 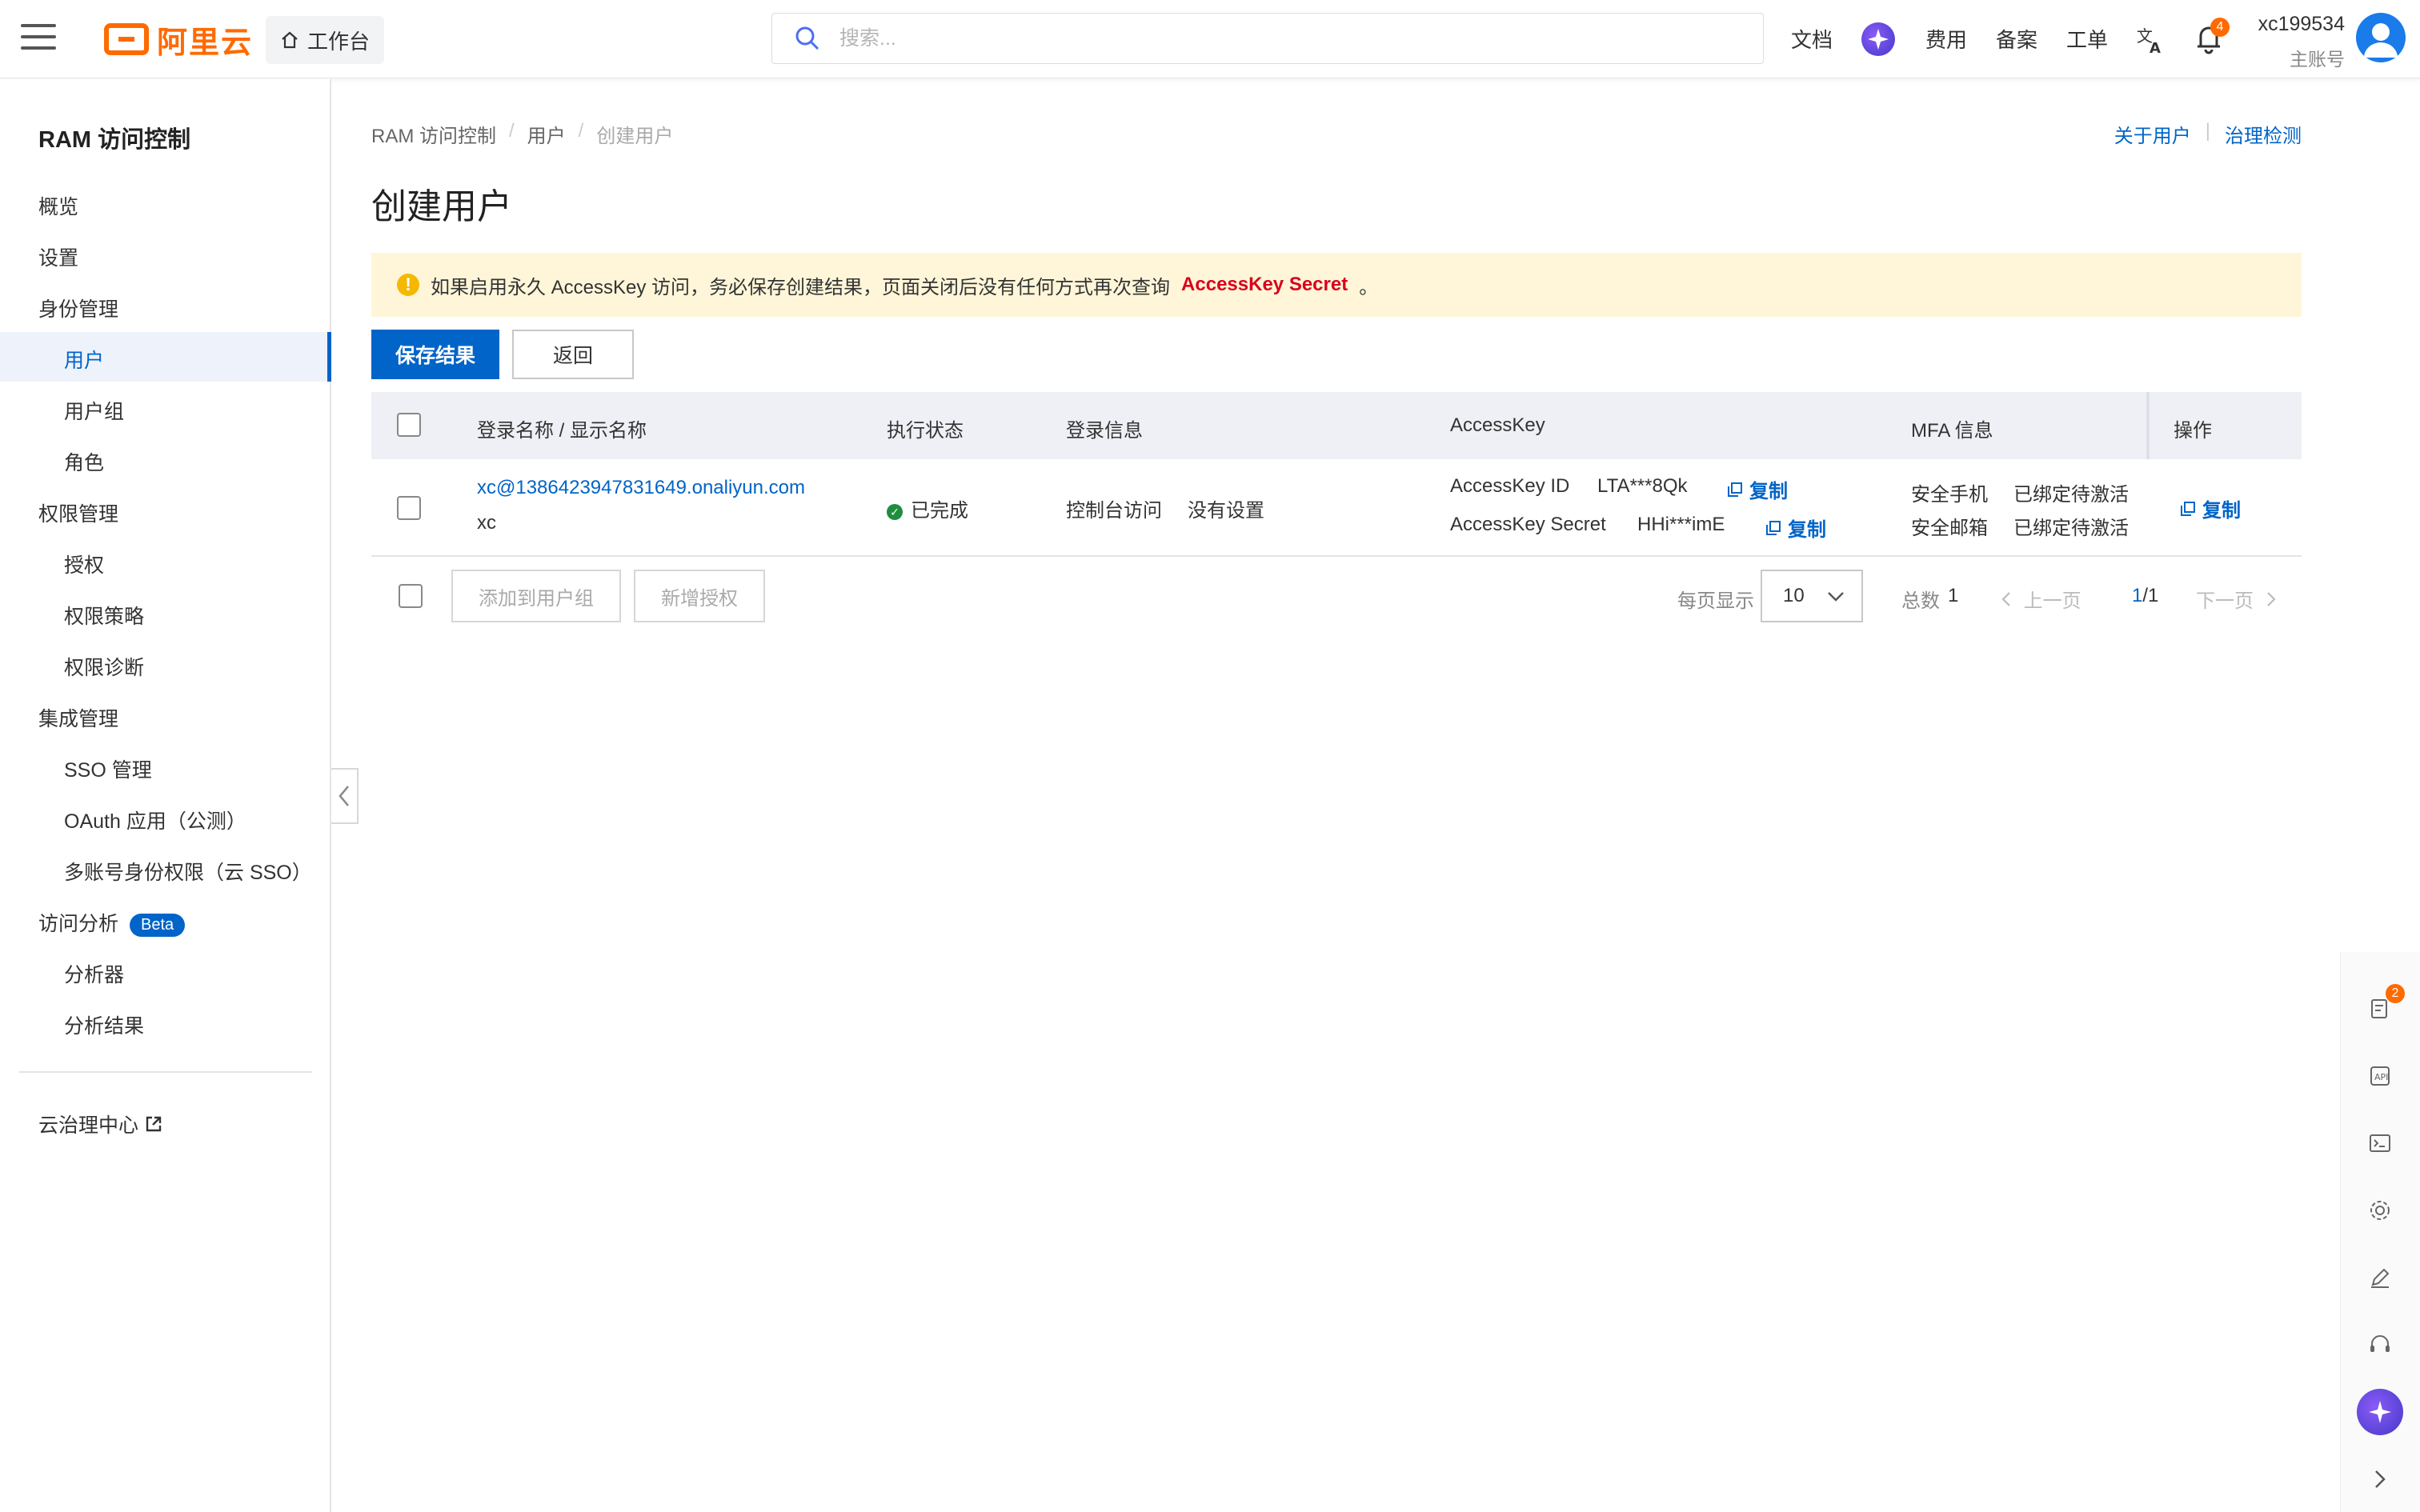 What do you see at coordinates (178, 39) in the screenshot?
I see `brand-logo: 阿里云` at bounding box center [178, 39].